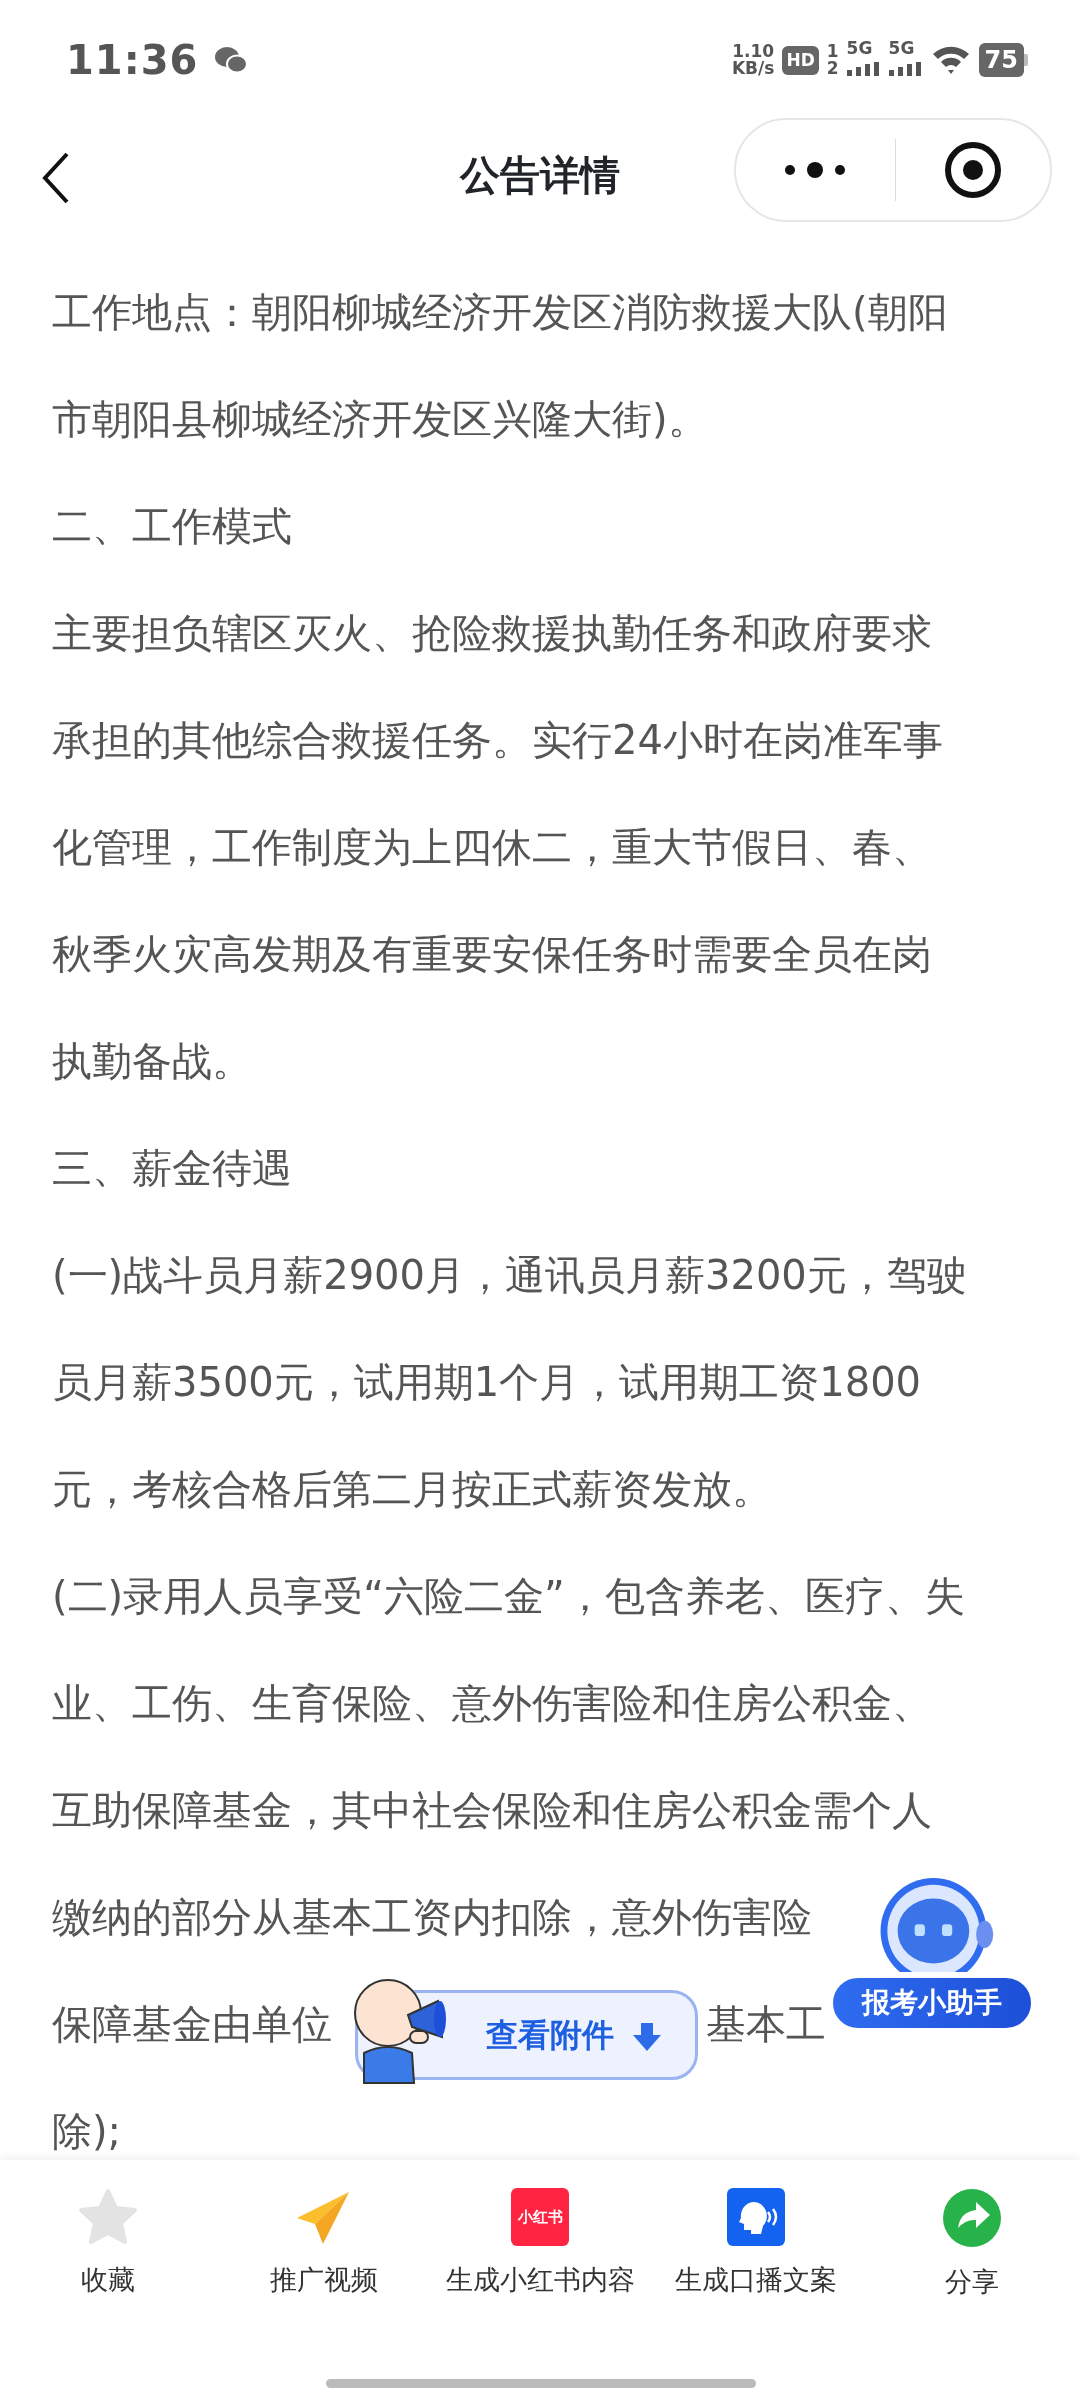 The width and height of the screenshot is (1080, 2400). I want to click on action-button: 分享, so click(972, 2234).